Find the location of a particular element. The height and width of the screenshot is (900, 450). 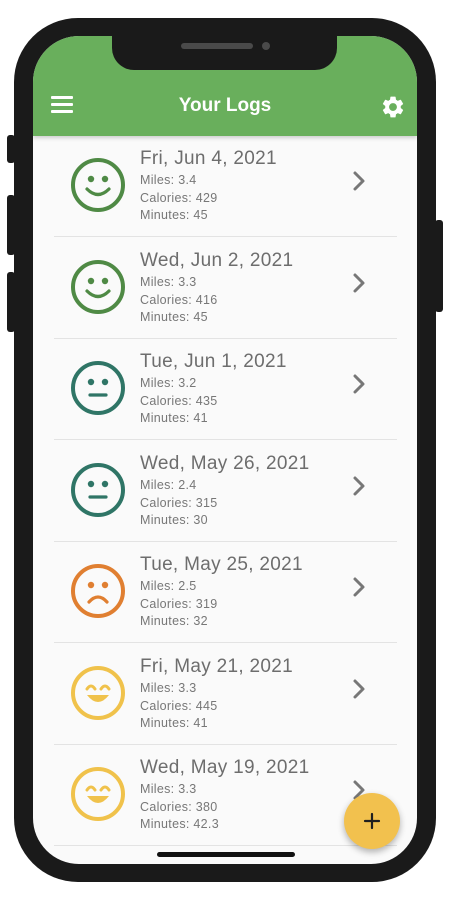

phone-side-button is located at coordinates (11, 149).